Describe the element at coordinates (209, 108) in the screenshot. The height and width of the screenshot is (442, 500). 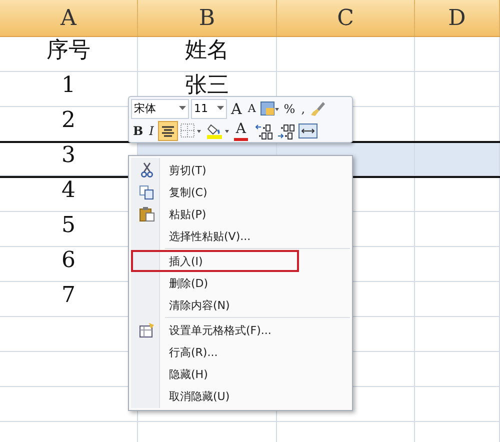
I see `size-dropdown: 11` at that location.